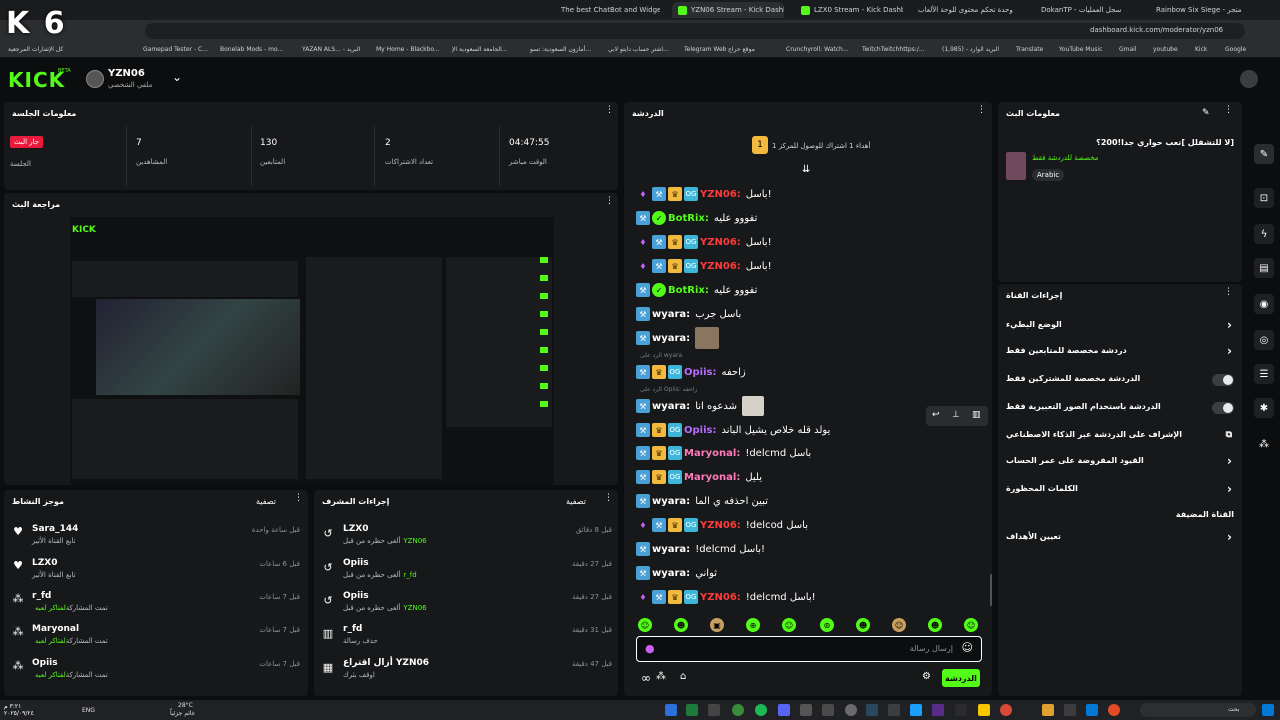 This screenshot has height=720, width=1280. What do you see at coordinates (352, 629) in the screenshot?
I see `mod-action-user: r_fd` at bounding box center [352, 629].